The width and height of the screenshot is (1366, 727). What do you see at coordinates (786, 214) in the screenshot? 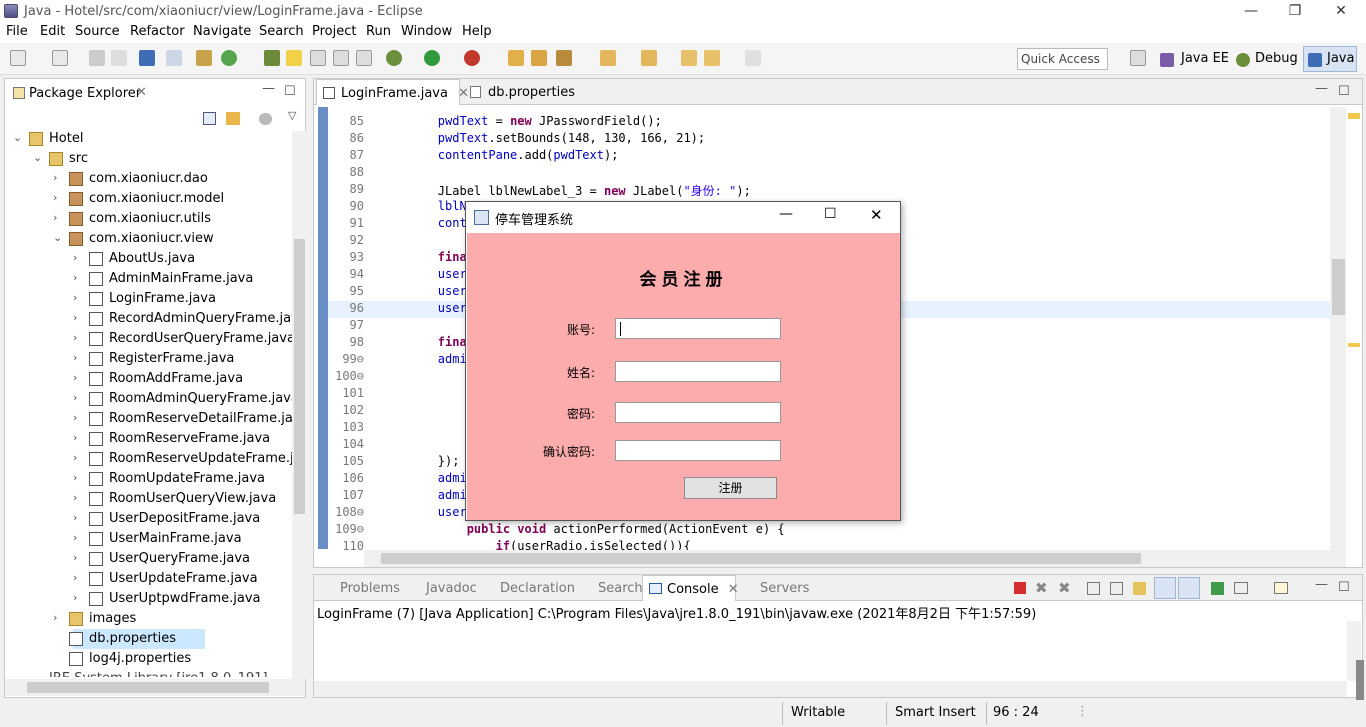
I see `dialog-minimize-button: —` at bounding box center [786, 214].